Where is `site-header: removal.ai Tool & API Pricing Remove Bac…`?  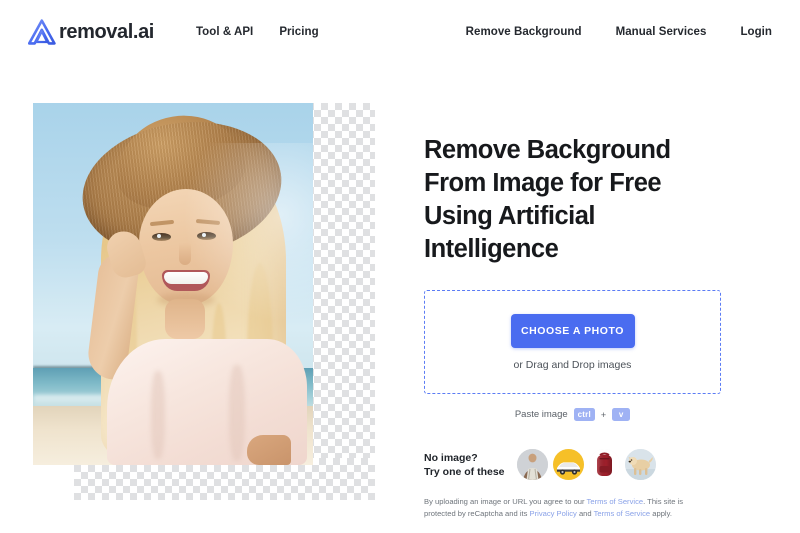
site-header: removal.ai Tool & API Pricing Remove Bac… is located at coordinates (400, 32).